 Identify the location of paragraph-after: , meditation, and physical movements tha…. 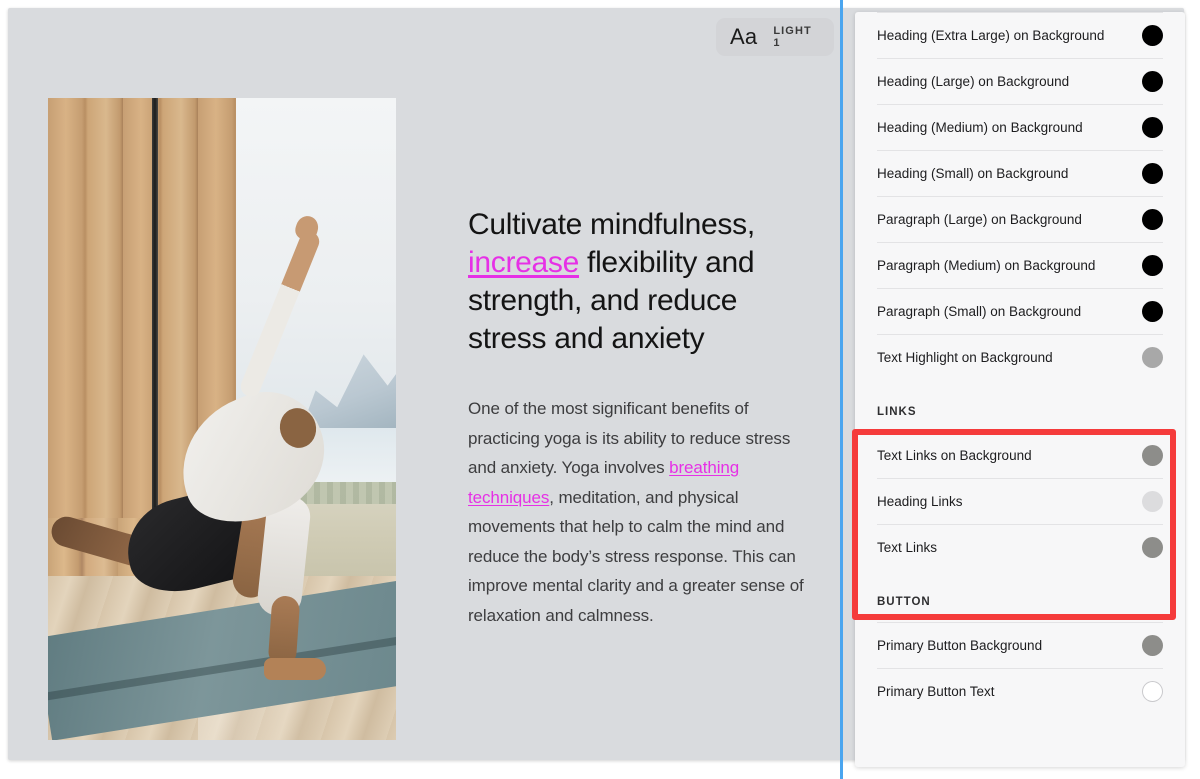
(636, 556).